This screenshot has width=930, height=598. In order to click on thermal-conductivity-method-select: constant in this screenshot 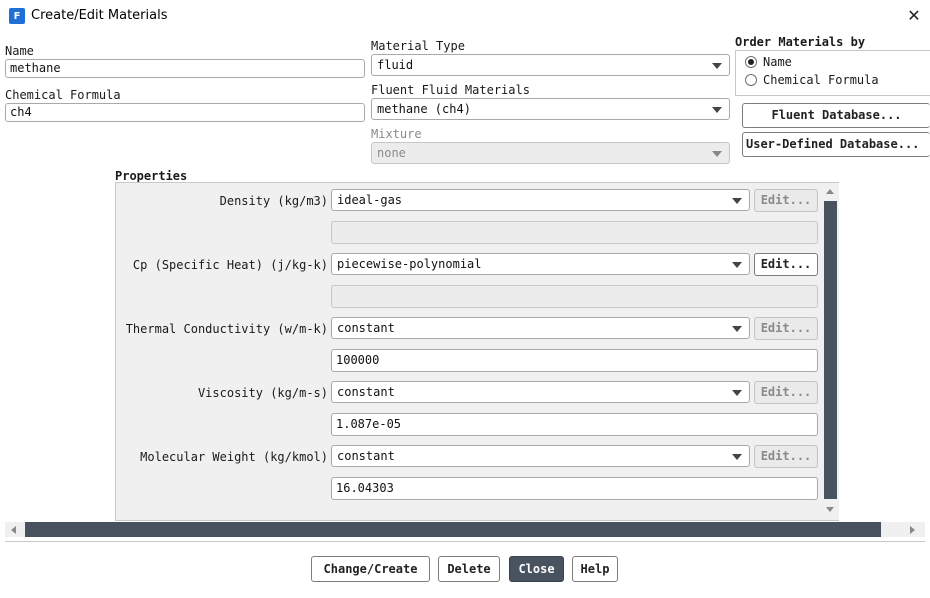, I will do `click(540, 328)`.